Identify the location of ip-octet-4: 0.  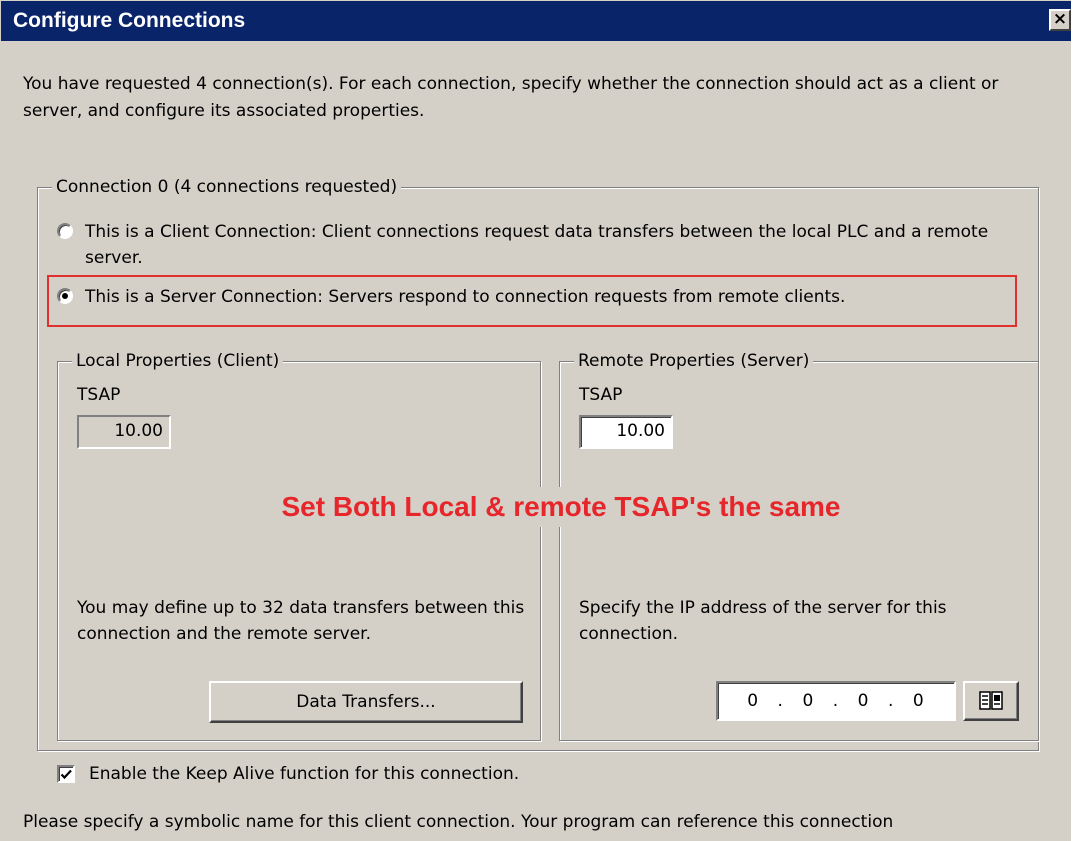
(918, 701).